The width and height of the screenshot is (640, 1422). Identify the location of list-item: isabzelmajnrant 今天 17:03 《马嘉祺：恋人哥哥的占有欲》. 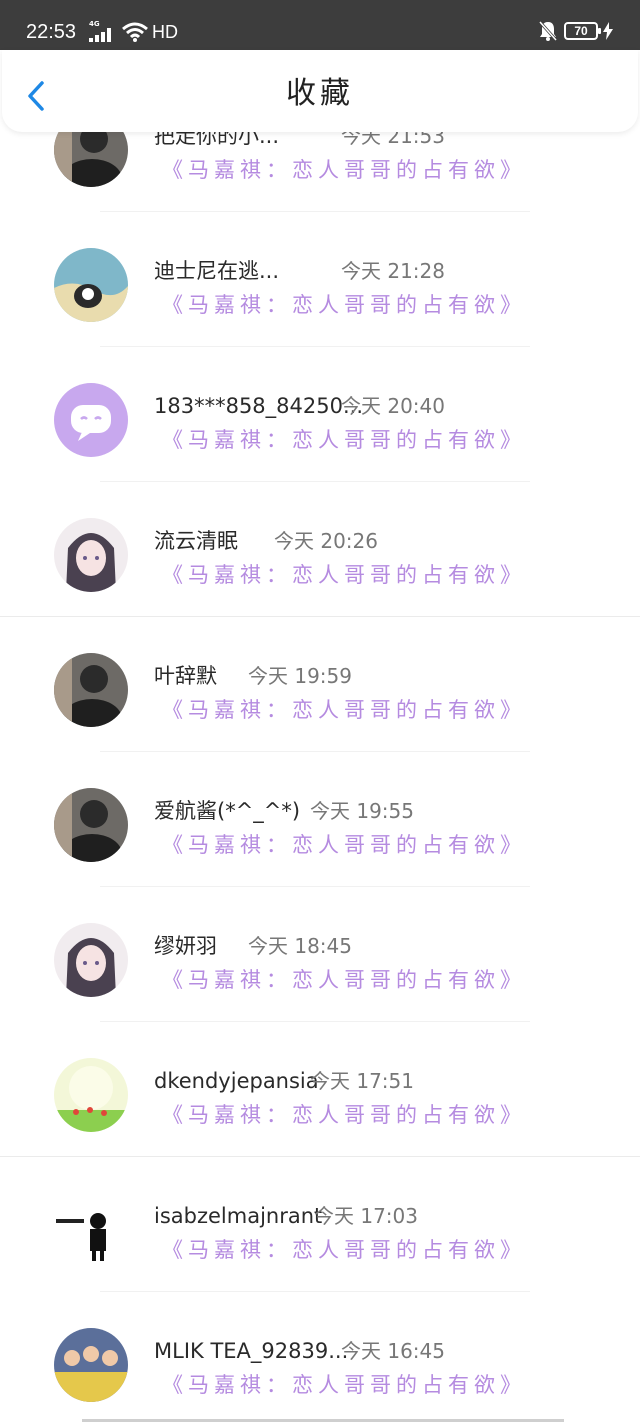
(320, 1224).